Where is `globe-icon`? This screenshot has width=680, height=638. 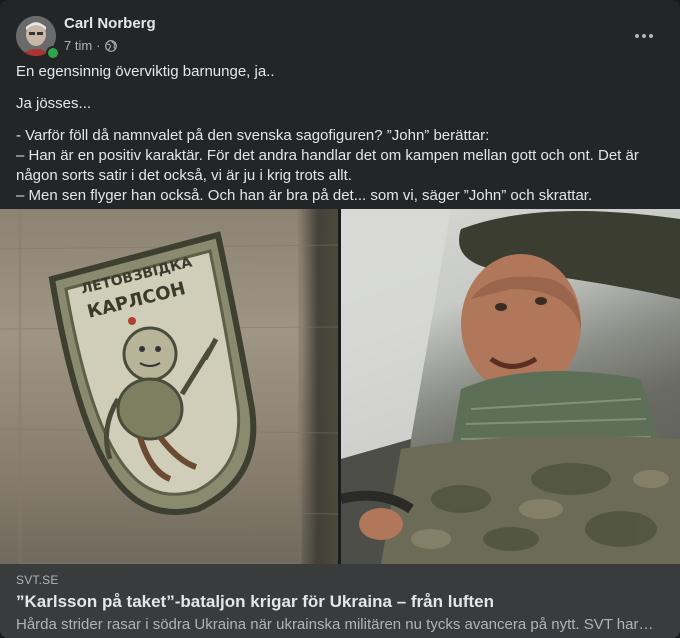 globe-icon is located at coordinates (110, 45).